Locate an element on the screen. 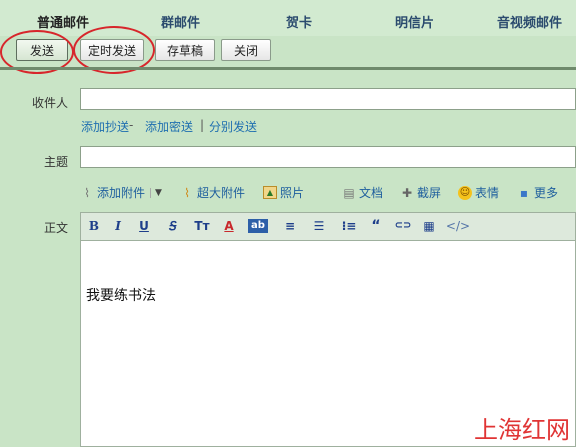  photo-button: ▲ 照片 is located at coordinates (283, 192).